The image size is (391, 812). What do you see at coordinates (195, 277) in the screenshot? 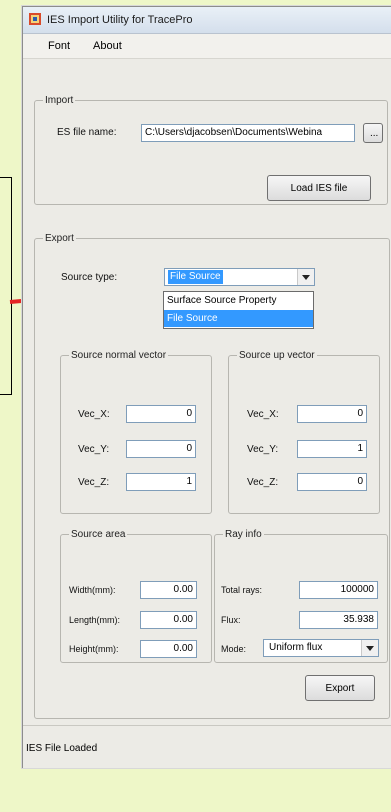
I see `source-type-selected-value: File Source` at bounding box center [195, 277].